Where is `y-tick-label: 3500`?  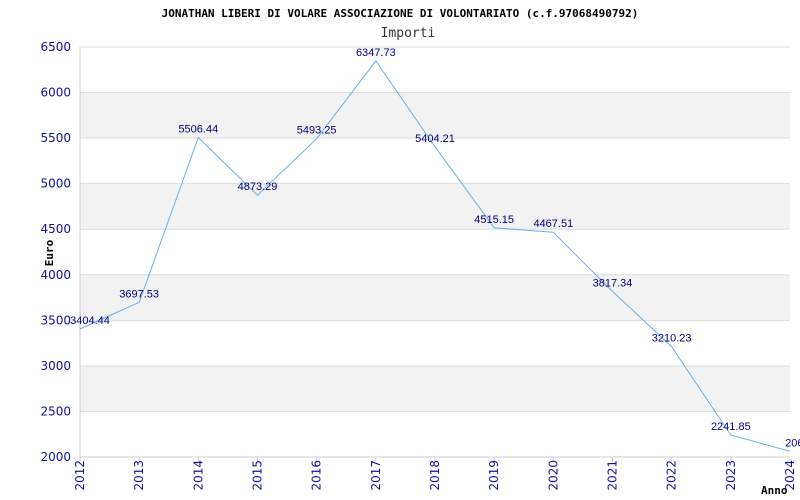
y-tick-label: 3500 is located at coordinates (55, 320).